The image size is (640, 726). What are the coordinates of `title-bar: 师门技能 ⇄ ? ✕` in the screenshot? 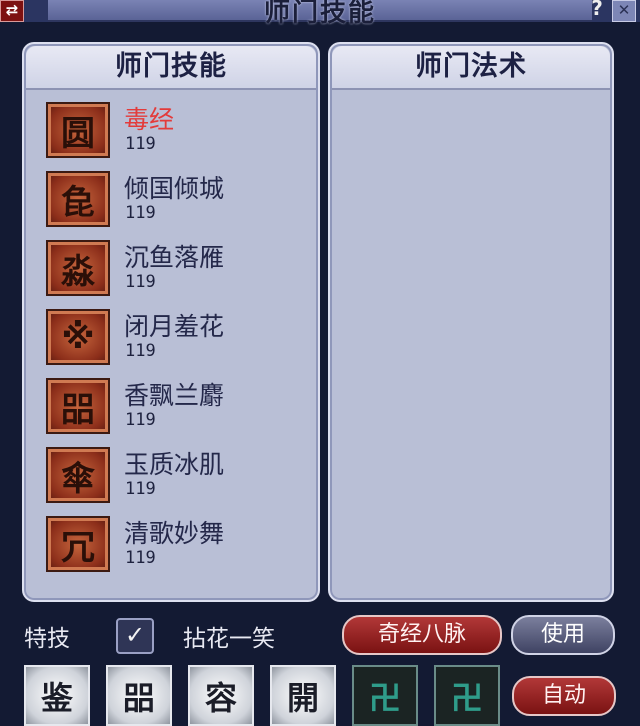 It's located at (320, 14).